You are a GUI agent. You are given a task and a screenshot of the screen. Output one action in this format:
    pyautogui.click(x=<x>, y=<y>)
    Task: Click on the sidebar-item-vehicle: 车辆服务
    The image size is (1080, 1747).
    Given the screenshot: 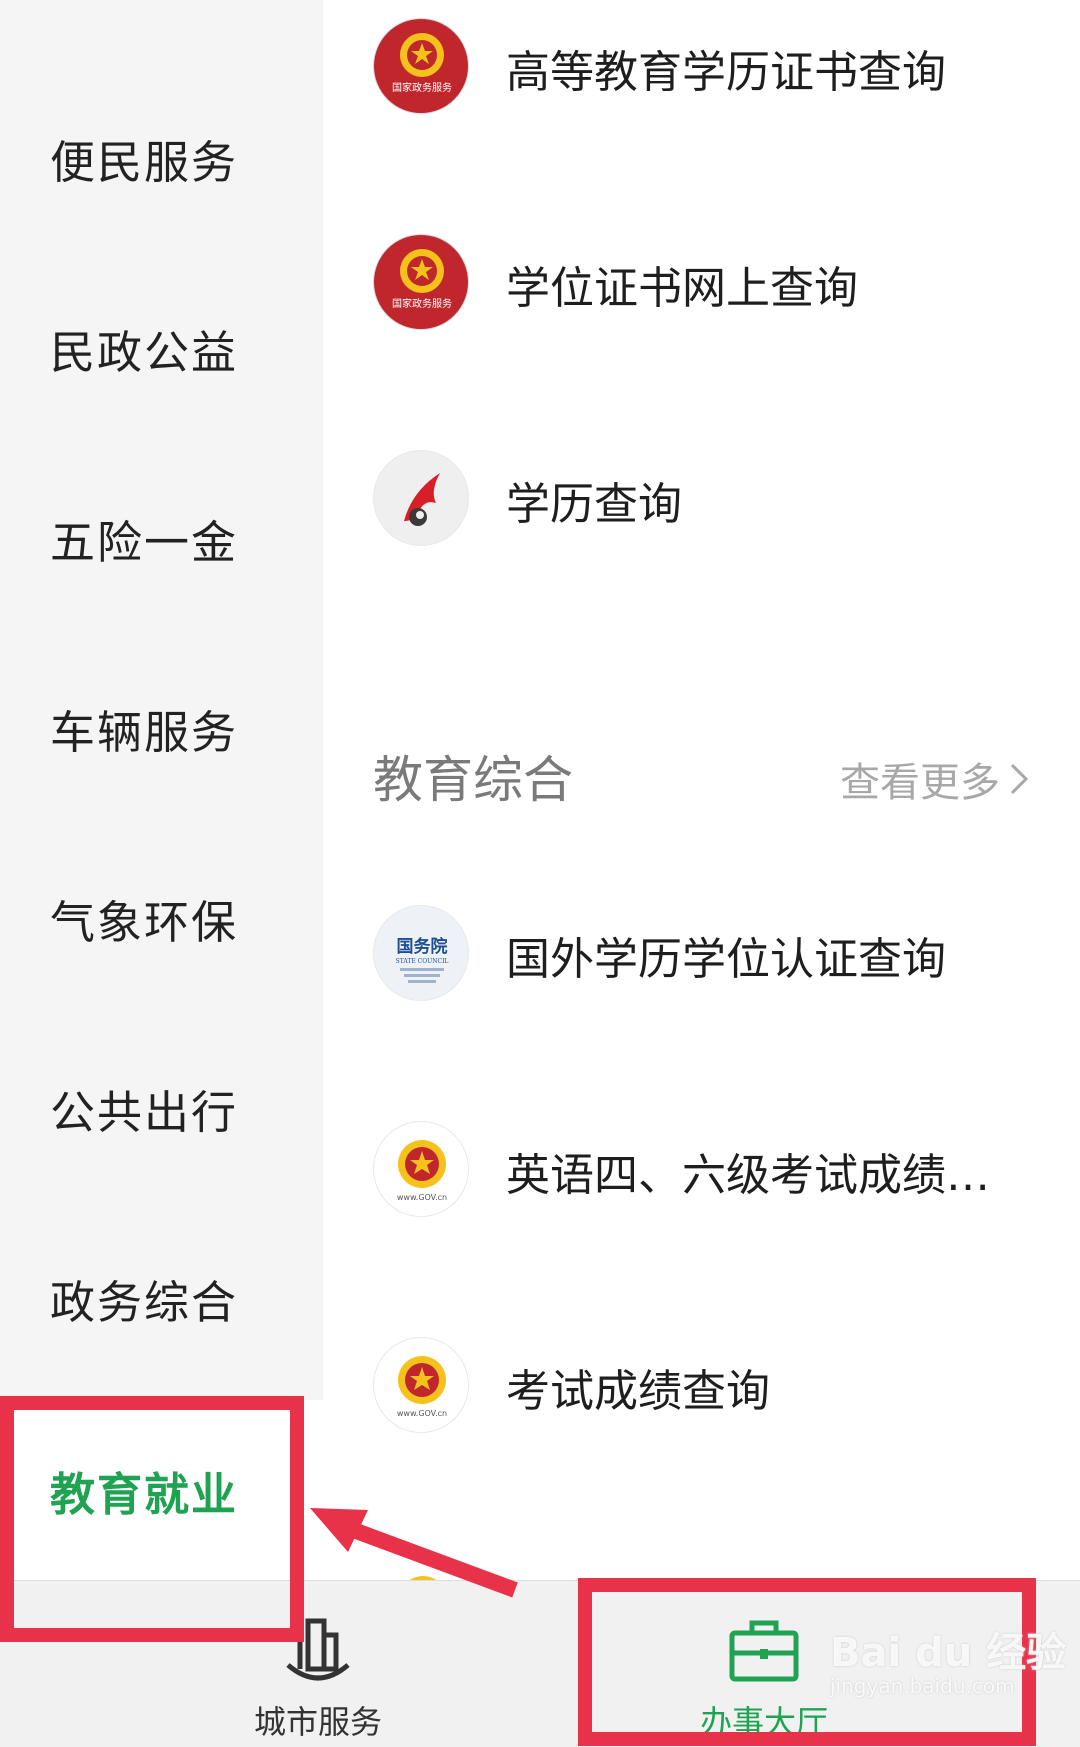 What is the action you would take?
    pyautogui.click(x=161, y=728)
    